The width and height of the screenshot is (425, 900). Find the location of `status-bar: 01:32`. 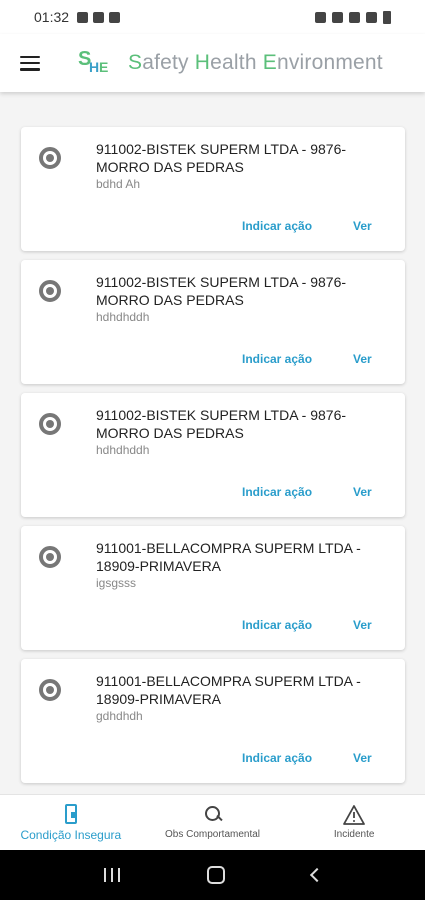

status-bar: 01:32 is located at coordinates (212, 17).